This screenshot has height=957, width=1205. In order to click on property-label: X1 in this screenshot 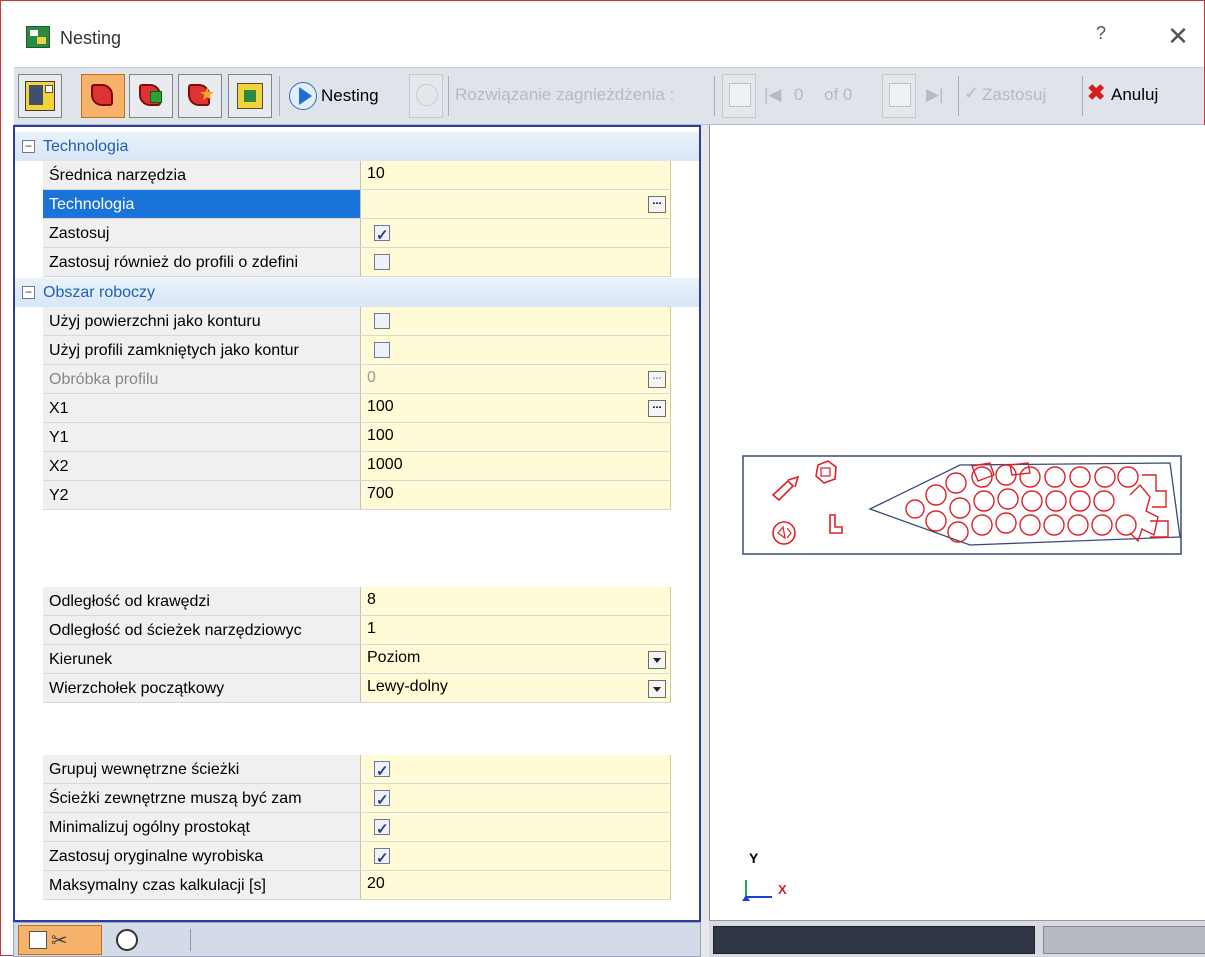, I will do `click(202, 408)`.